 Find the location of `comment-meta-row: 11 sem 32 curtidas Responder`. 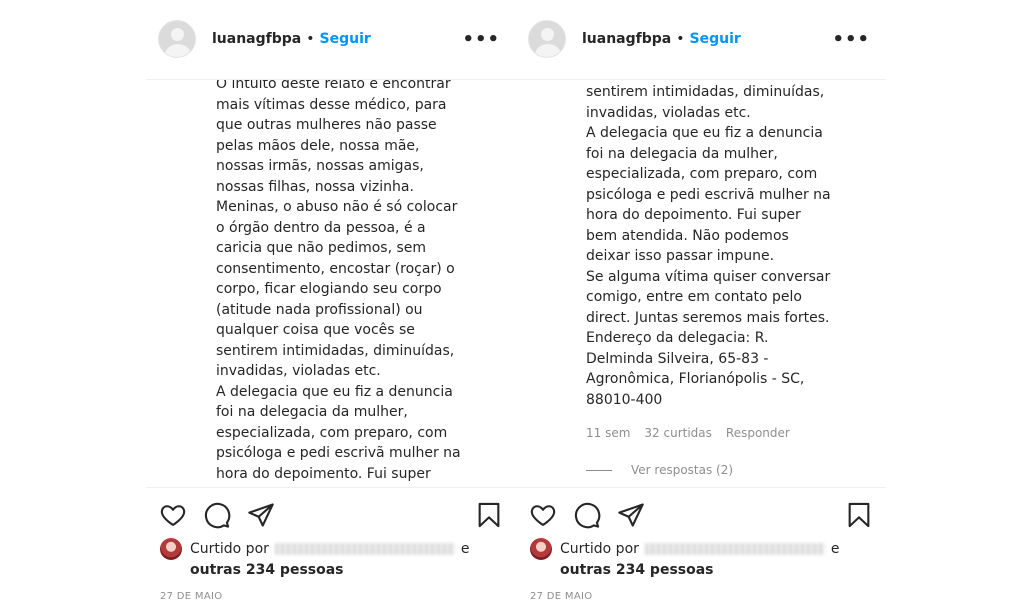

comment-meta-row: 11 sem 32 curtidas Responder is located at coordinates (688, 433).